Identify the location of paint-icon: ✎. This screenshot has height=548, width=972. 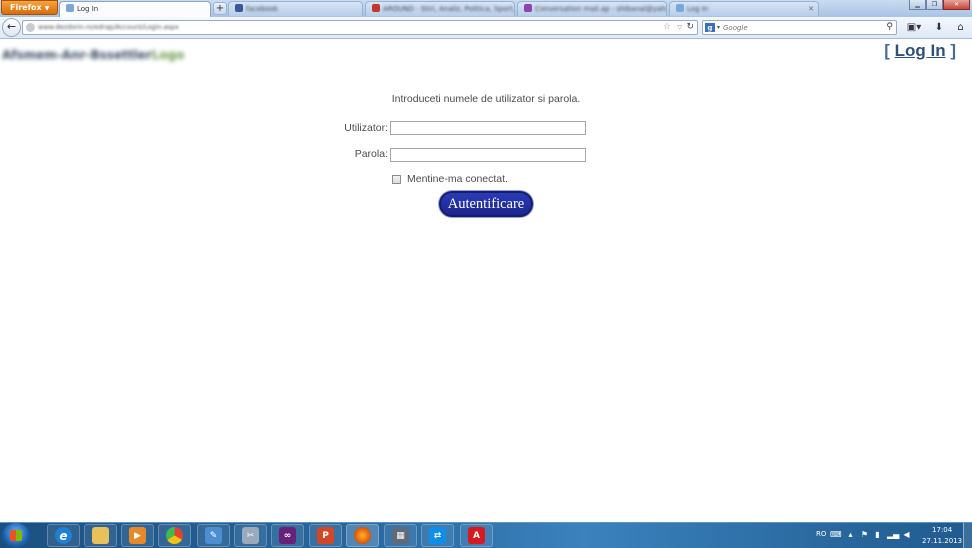
(213, 535).